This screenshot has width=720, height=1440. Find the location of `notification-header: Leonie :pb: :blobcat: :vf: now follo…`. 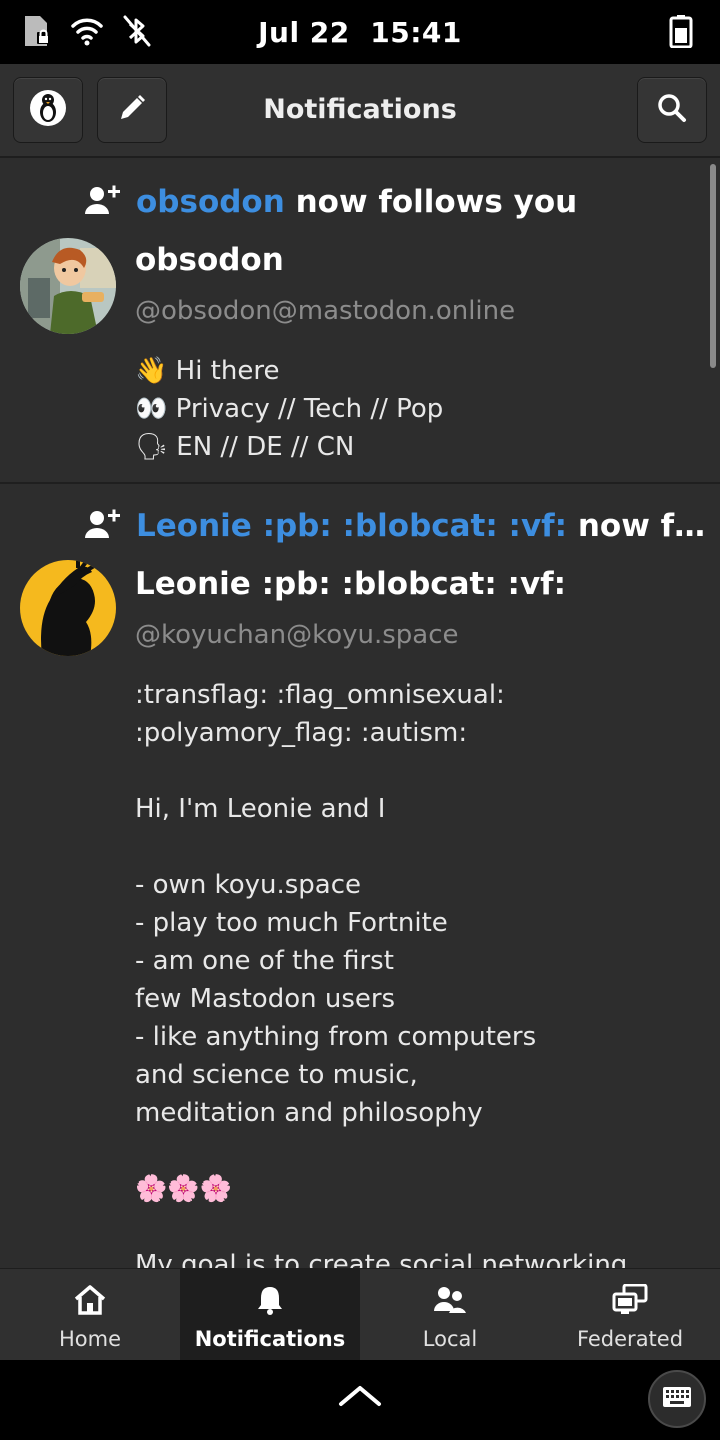

notification-header: Leonie :pb: :blobcat: :vf: now follo… is located at coordinates (395, 526).